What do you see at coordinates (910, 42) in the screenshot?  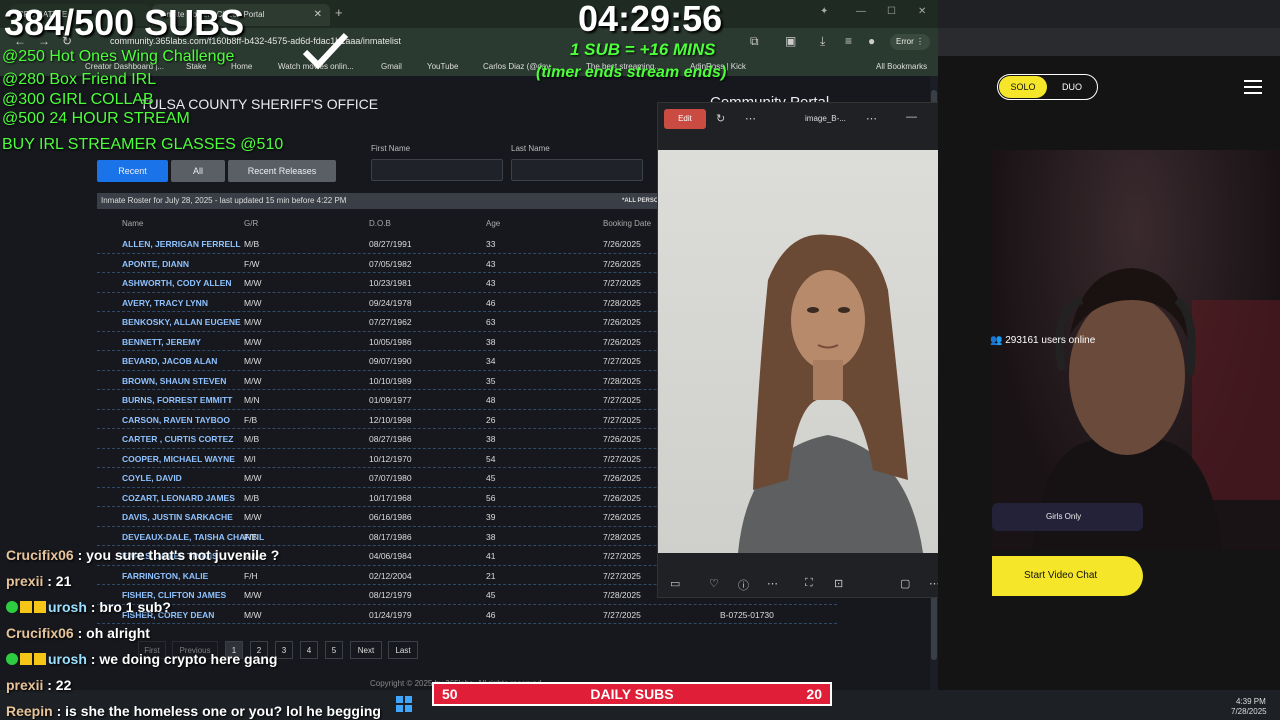 I see `error-button: Error ⋮` at bounding box center [910, 42].